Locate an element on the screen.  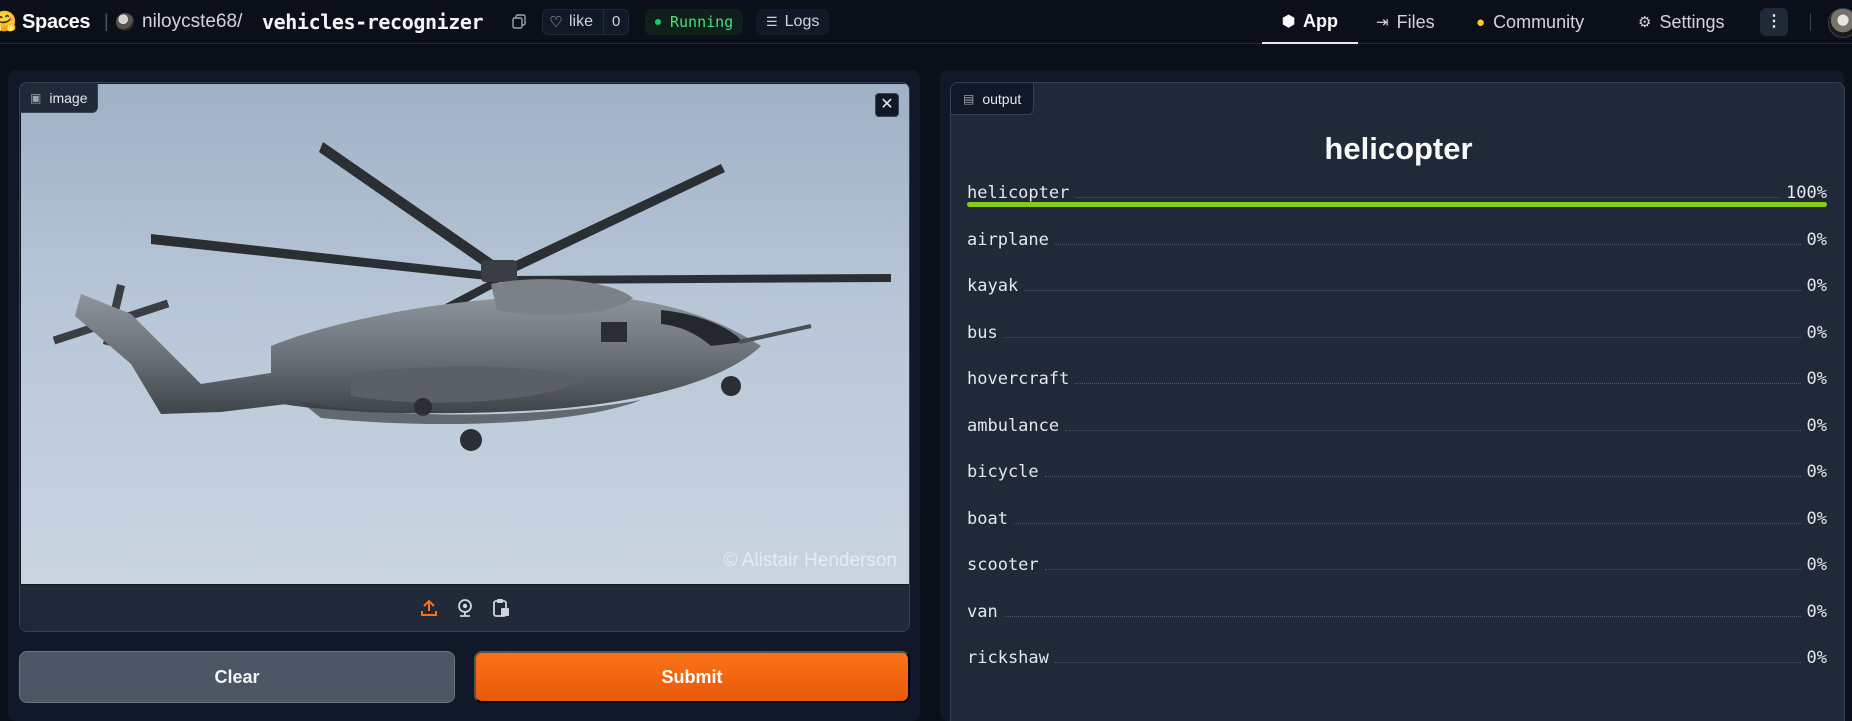
community-icon: ● is located at coordinates (1481, 22).